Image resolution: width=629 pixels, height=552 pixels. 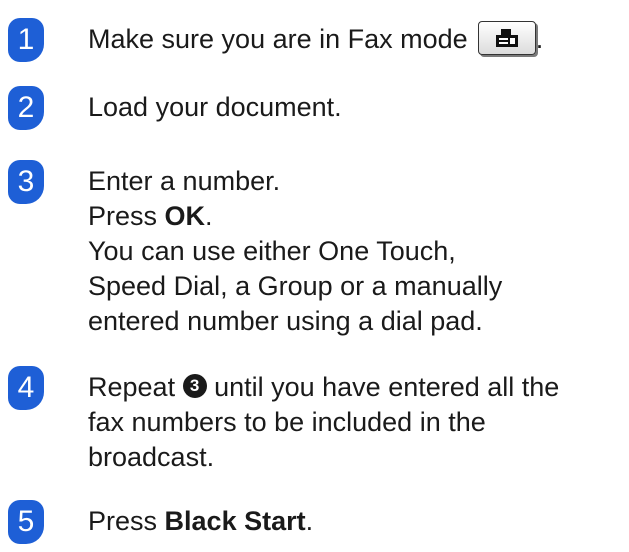 I want to click on fax-mode-icon, so click(x=506, y=37).